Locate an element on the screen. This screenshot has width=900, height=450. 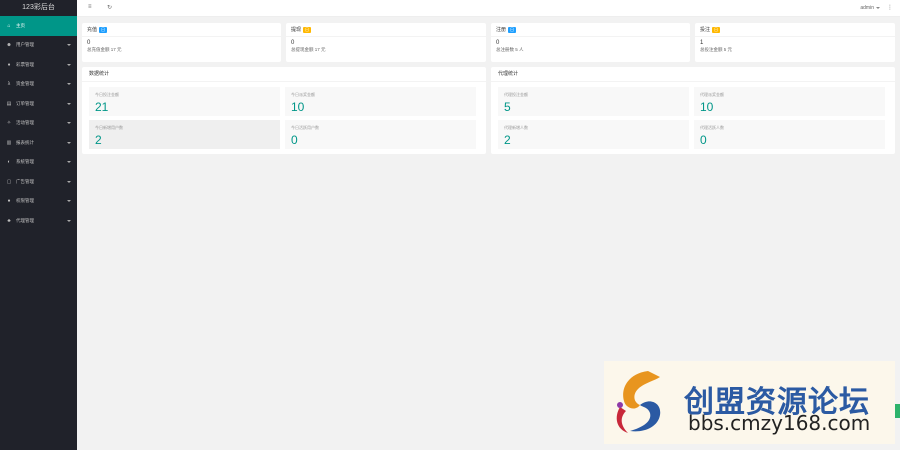
sidebar-item-system: ◐ 系统管理 is located at coordinates (38, 163).